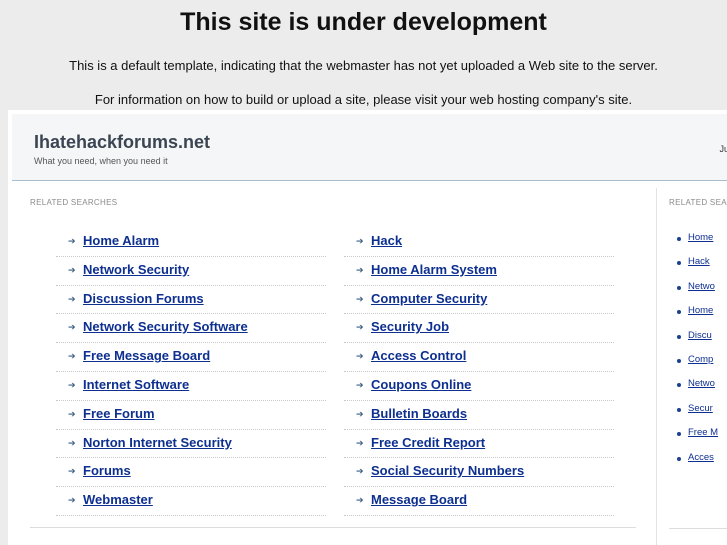 The image size is (727, 545). What do you see at coordinates (146, 355) in the screenshot?
I see `search-link: Free Message Board` at bounding box center [146, 355].